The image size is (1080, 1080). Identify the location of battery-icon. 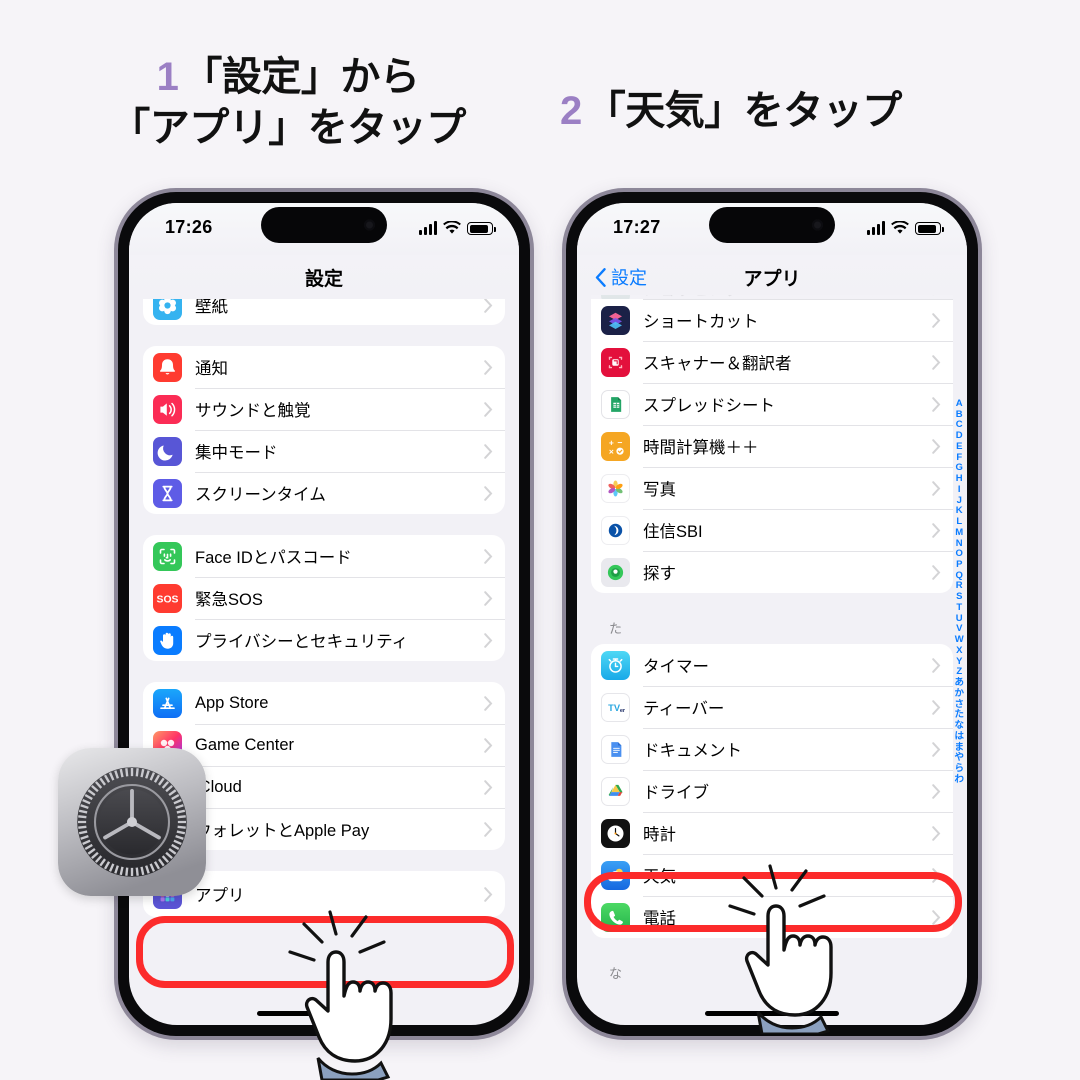
(481, 228).